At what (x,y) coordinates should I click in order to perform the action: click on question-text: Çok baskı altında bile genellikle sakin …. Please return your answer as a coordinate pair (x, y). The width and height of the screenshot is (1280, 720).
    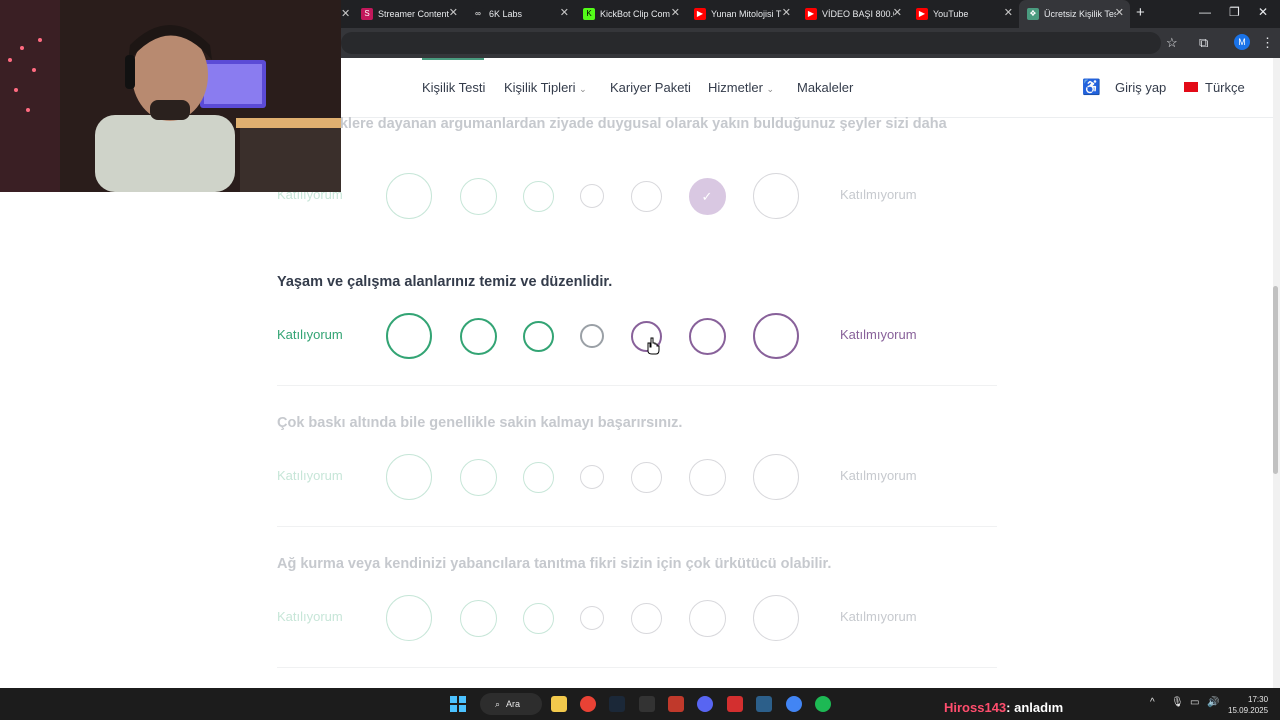
    Looking at the image, I should click on (480, 423).